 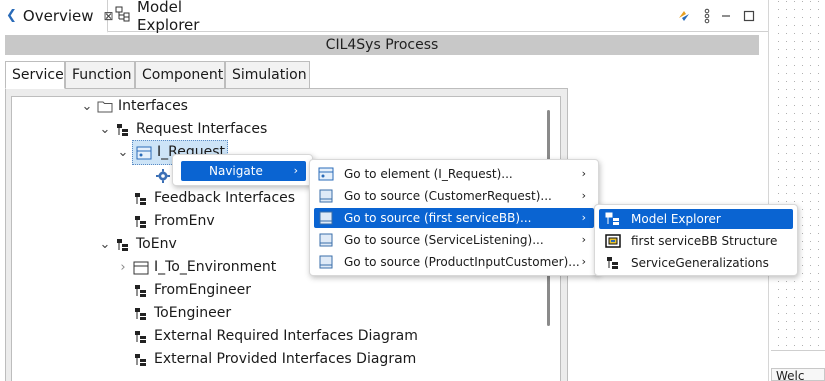 I want to click on chevron-left-icon: ❮, so click(x=11, y=15).